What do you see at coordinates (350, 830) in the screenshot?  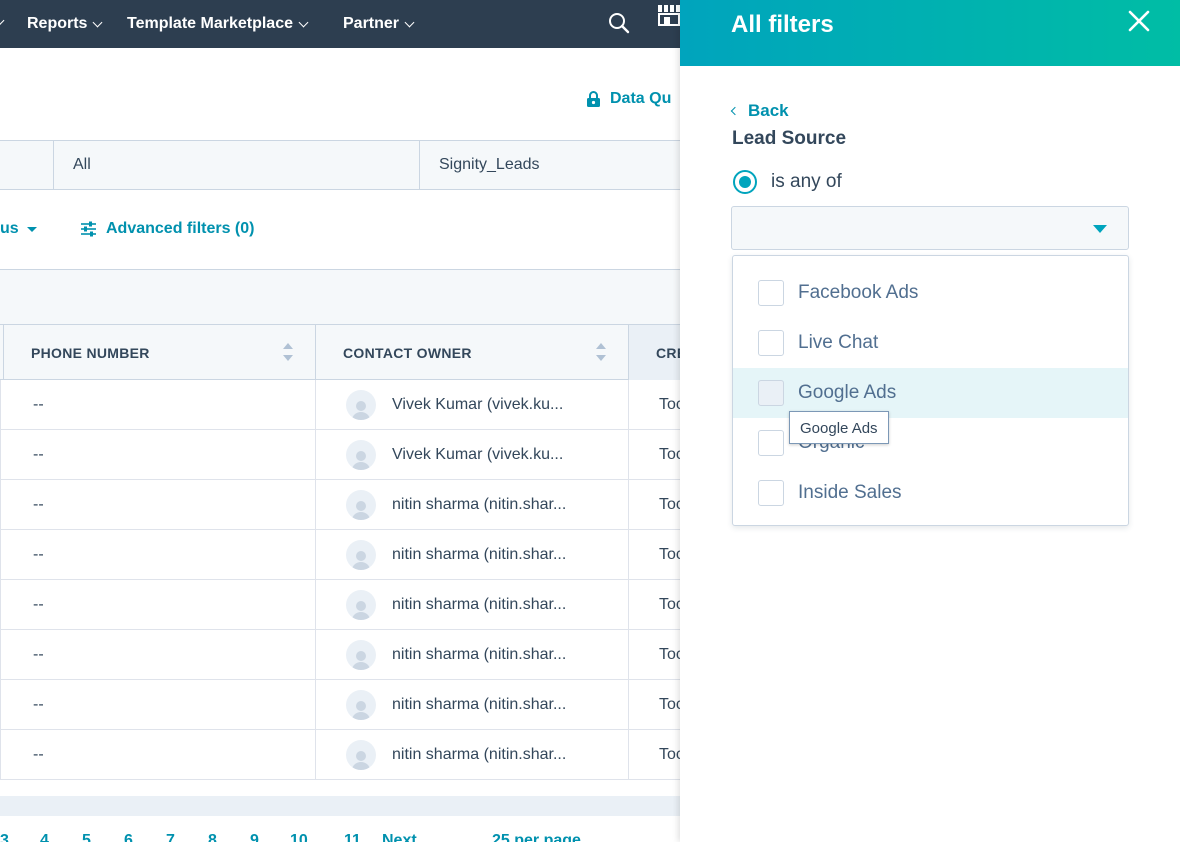 I see `pagination: 3 4 5 6 7 8 9 10 11 Next 25 per page` at bounding box center [350, 830].